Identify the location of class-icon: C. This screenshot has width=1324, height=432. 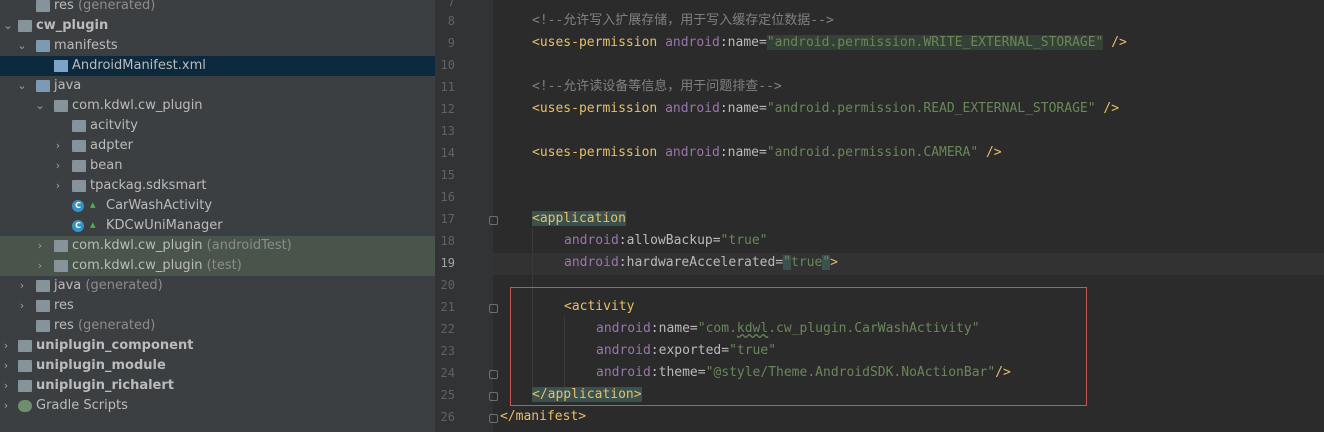
(78, 206).